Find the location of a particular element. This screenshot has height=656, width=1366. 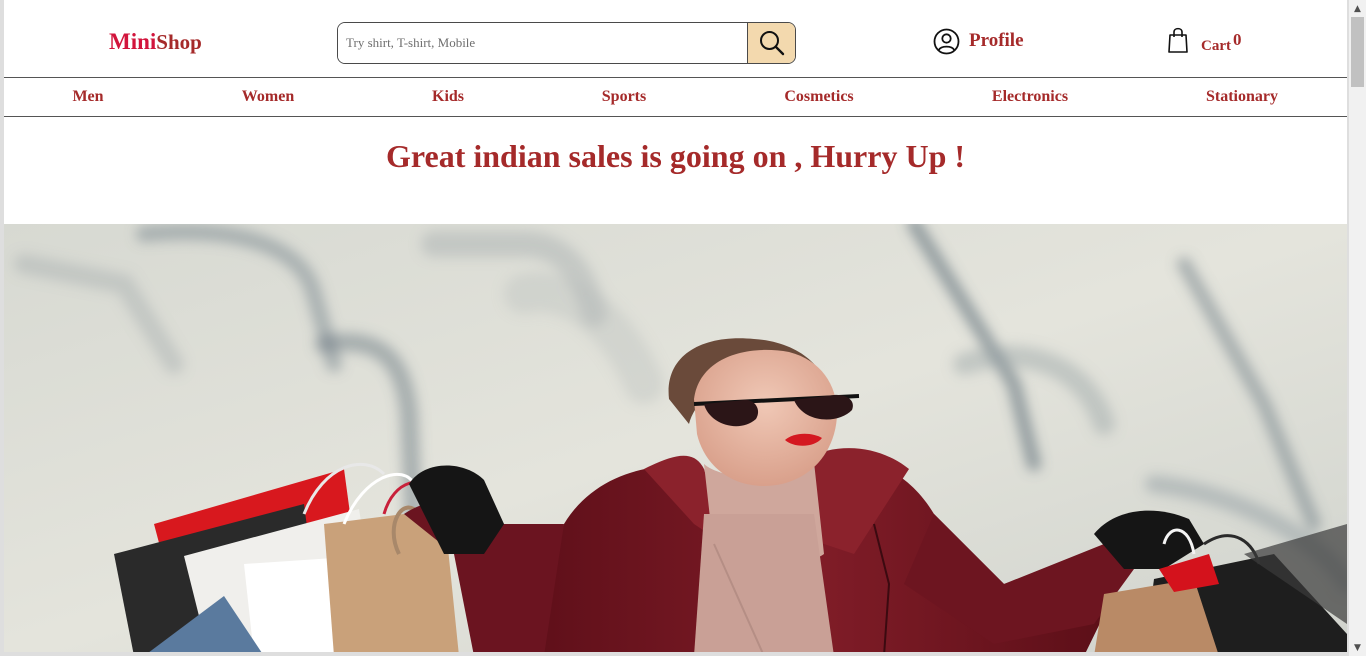

nav-item-cosmetics: Cosmetics is located at coordinates (818, 97).